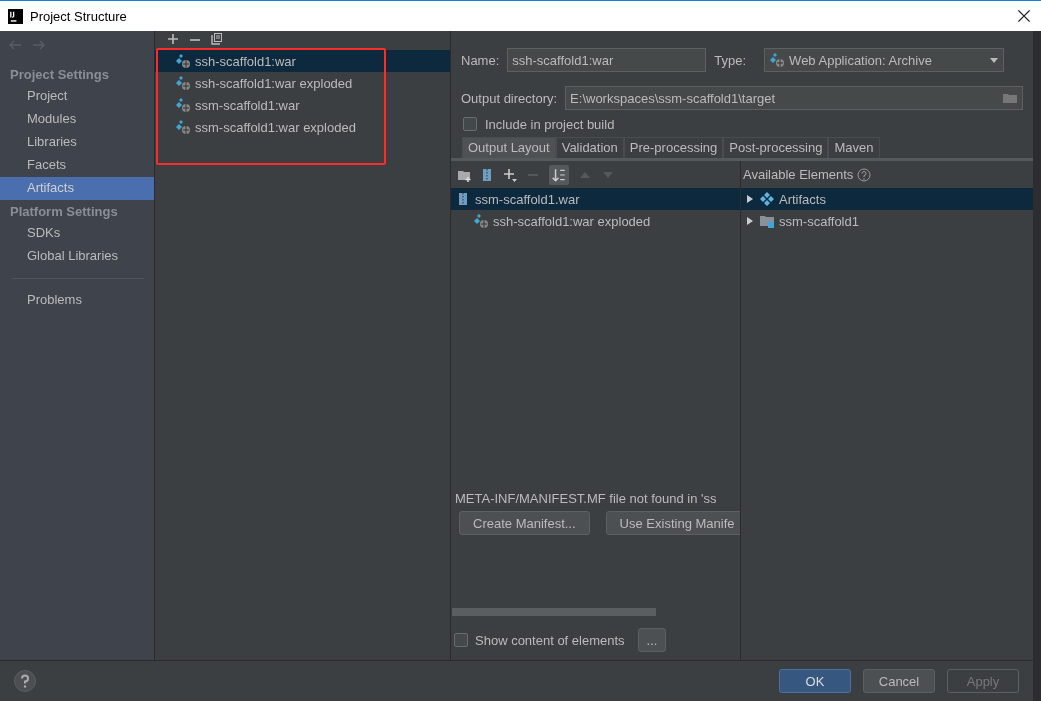  I want to click on tab: Post-processing, so click(776, 147).